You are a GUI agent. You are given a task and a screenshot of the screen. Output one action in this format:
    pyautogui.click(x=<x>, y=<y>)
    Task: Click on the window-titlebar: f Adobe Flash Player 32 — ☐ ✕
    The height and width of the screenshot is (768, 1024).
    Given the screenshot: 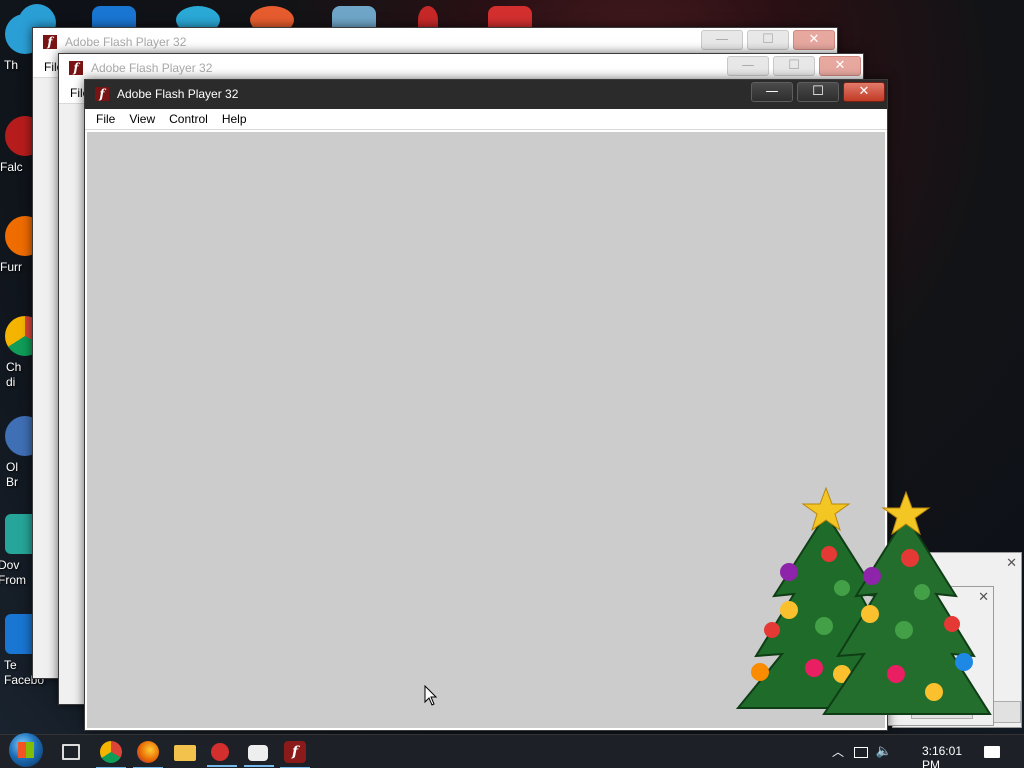 What is the action you would take?
    pyautogui.click(x=486, y=94)
    